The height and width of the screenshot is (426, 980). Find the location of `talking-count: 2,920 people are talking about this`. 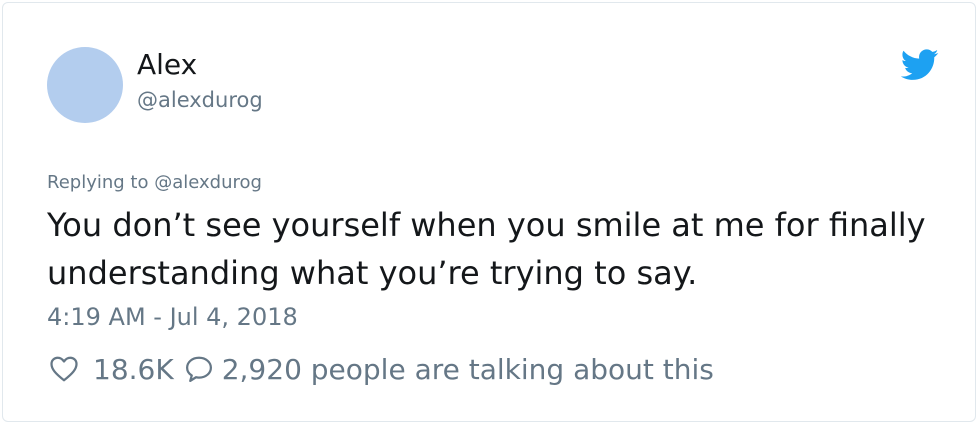

talking-count: 2,920 people are talking about this is located at coordinates (468, 369).